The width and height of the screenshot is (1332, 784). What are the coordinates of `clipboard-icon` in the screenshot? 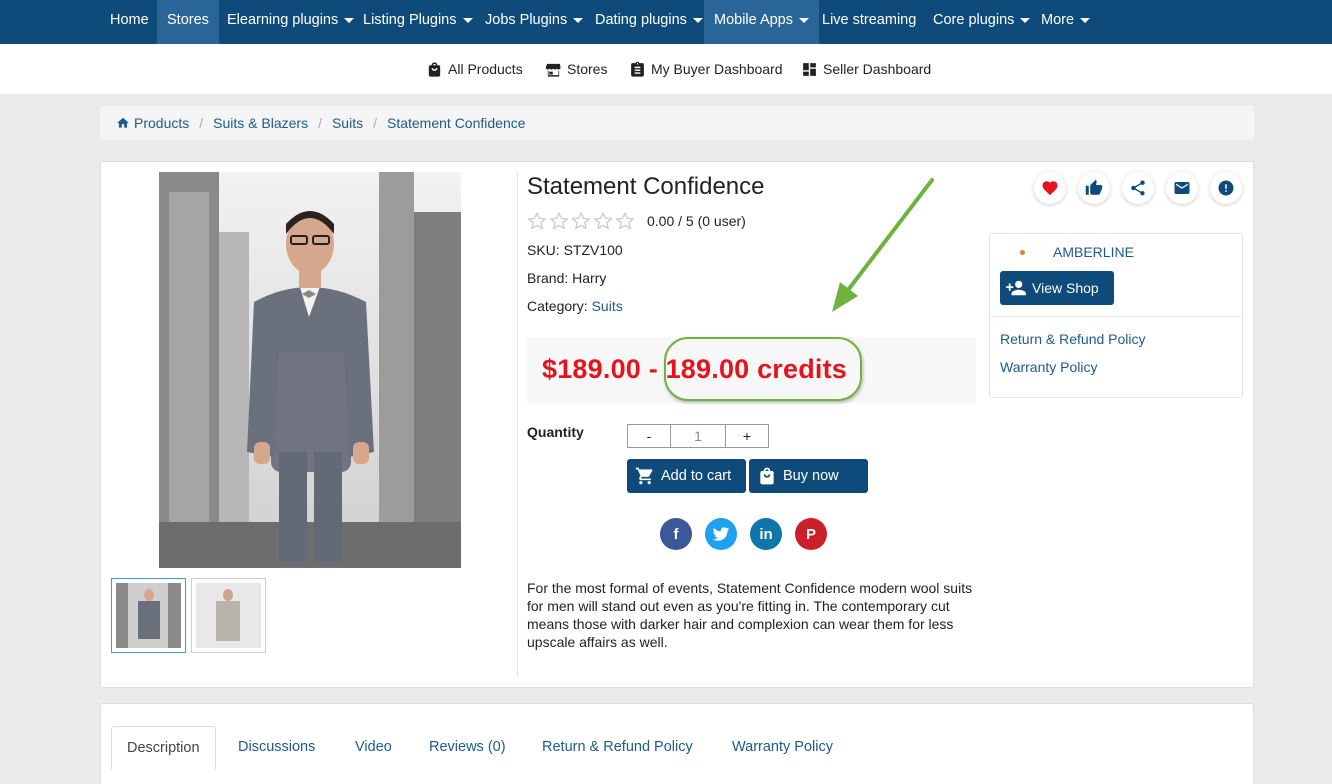 It's located at (637, 69).